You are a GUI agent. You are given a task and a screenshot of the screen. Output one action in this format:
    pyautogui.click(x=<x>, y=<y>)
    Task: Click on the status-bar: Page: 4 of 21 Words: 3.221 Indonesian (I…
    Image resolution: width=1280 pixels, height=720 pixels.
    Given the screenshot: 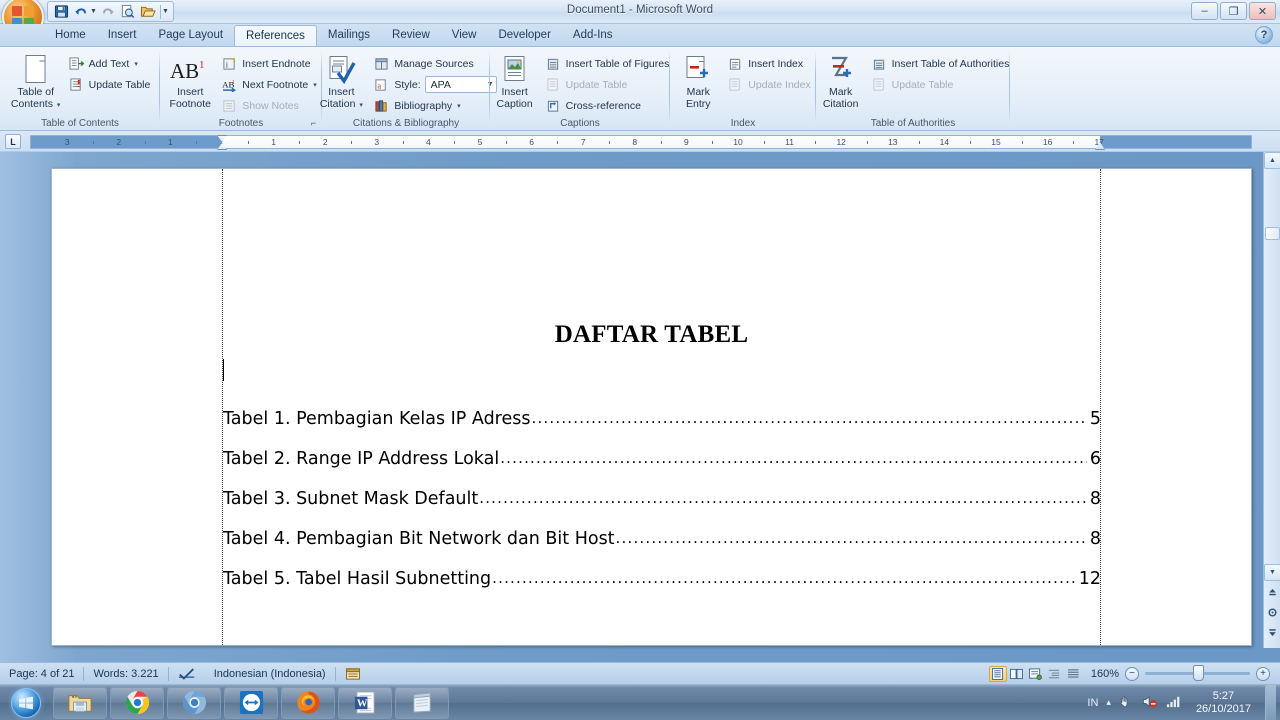 What is the action you would take?
    pyautogui.click(x=640, y=673)
    